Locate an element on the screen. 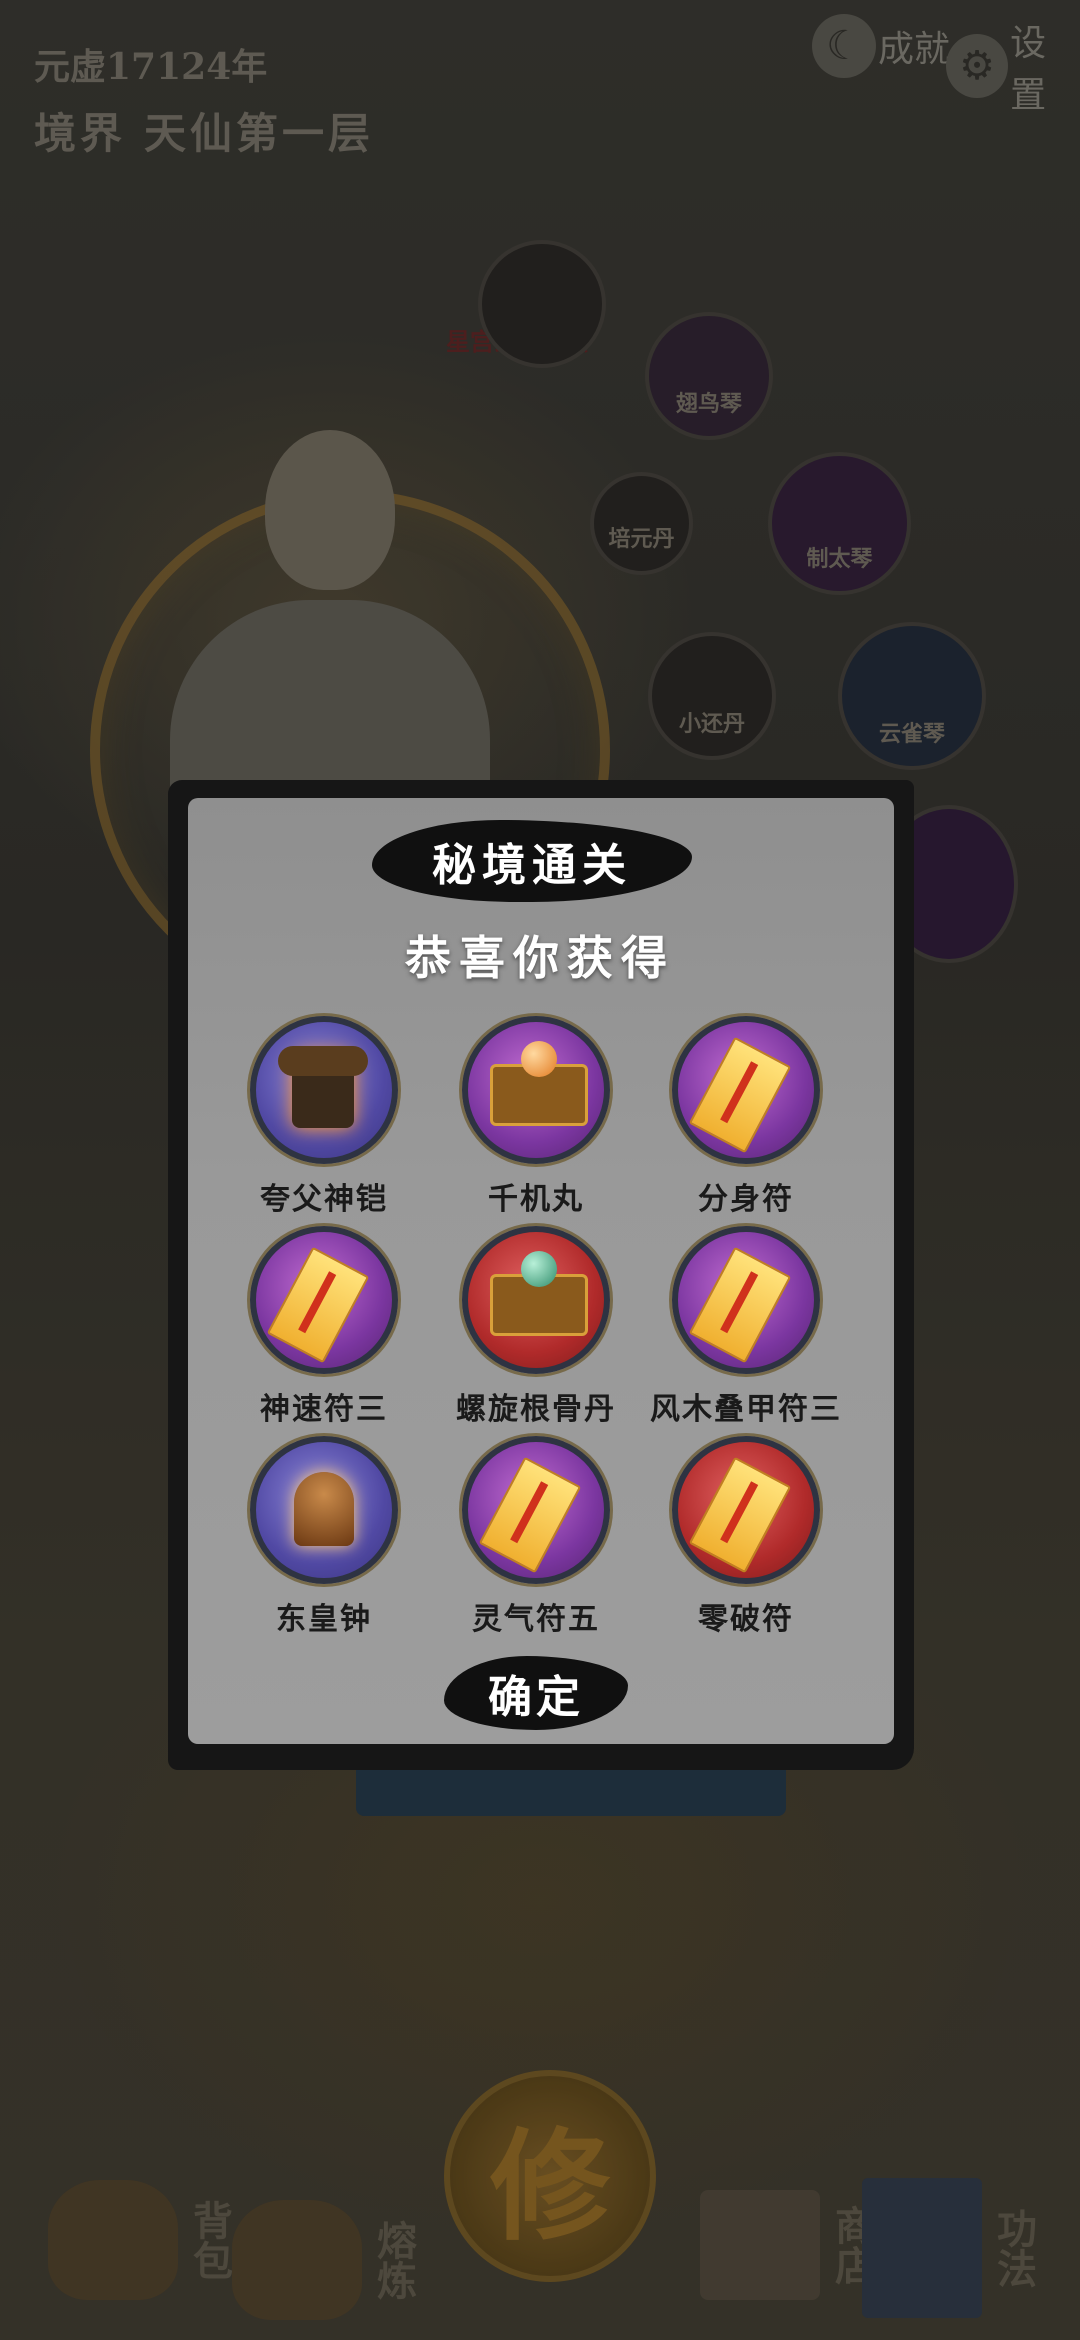  reward-item: 零破符 is located at coordinates (746, 1537).